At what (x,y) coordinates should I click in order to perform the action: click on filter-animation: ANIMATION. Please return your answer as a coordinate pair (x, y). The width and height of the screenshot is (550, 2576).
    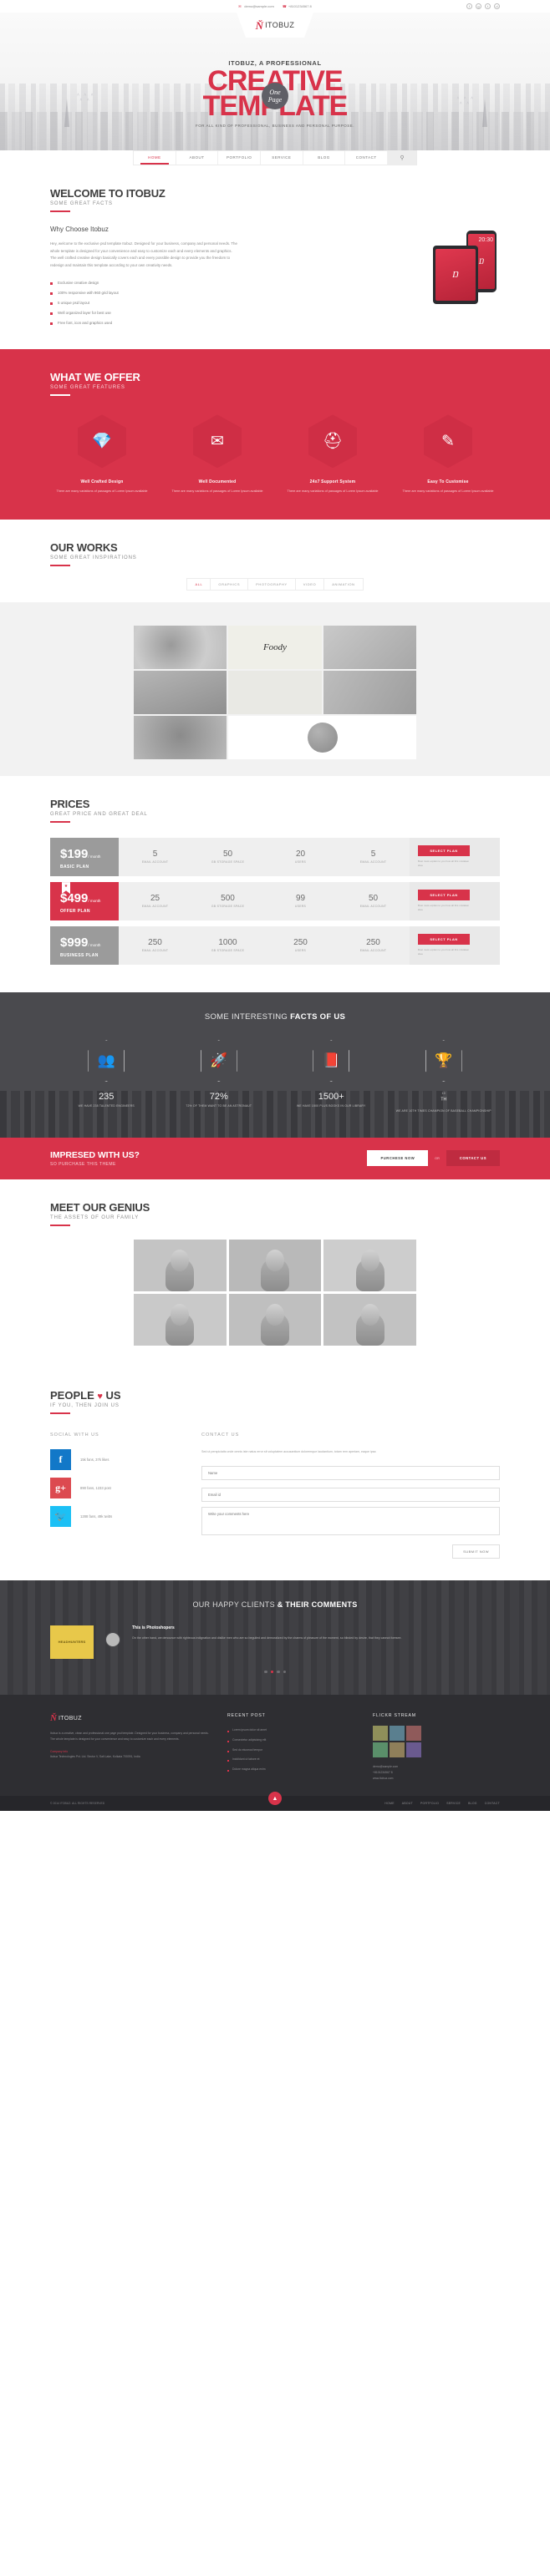
    Looking at the image, I should click on (343, 584).